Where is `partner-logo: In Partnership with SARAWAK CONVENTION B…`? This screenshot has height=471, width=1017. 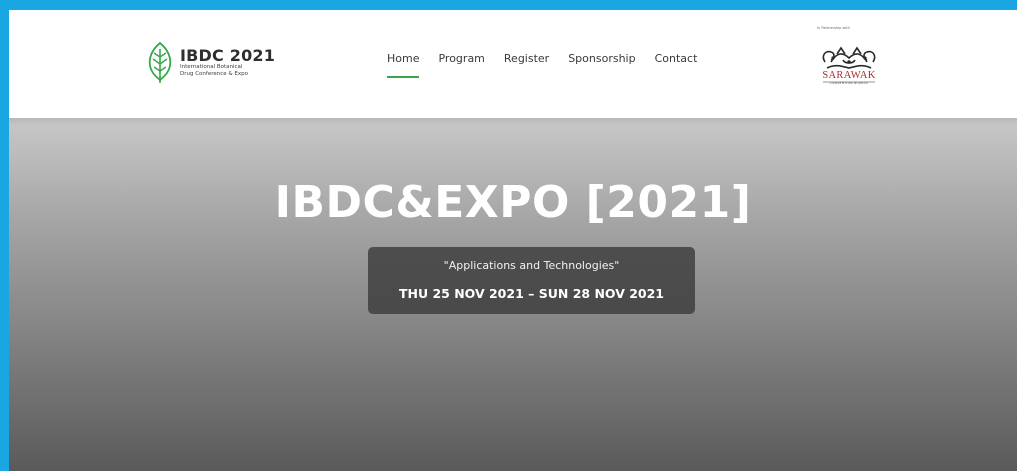 partner-logo: In Partnership with SARAWAK CONVENTION B… is located at coordinates (849, 64).